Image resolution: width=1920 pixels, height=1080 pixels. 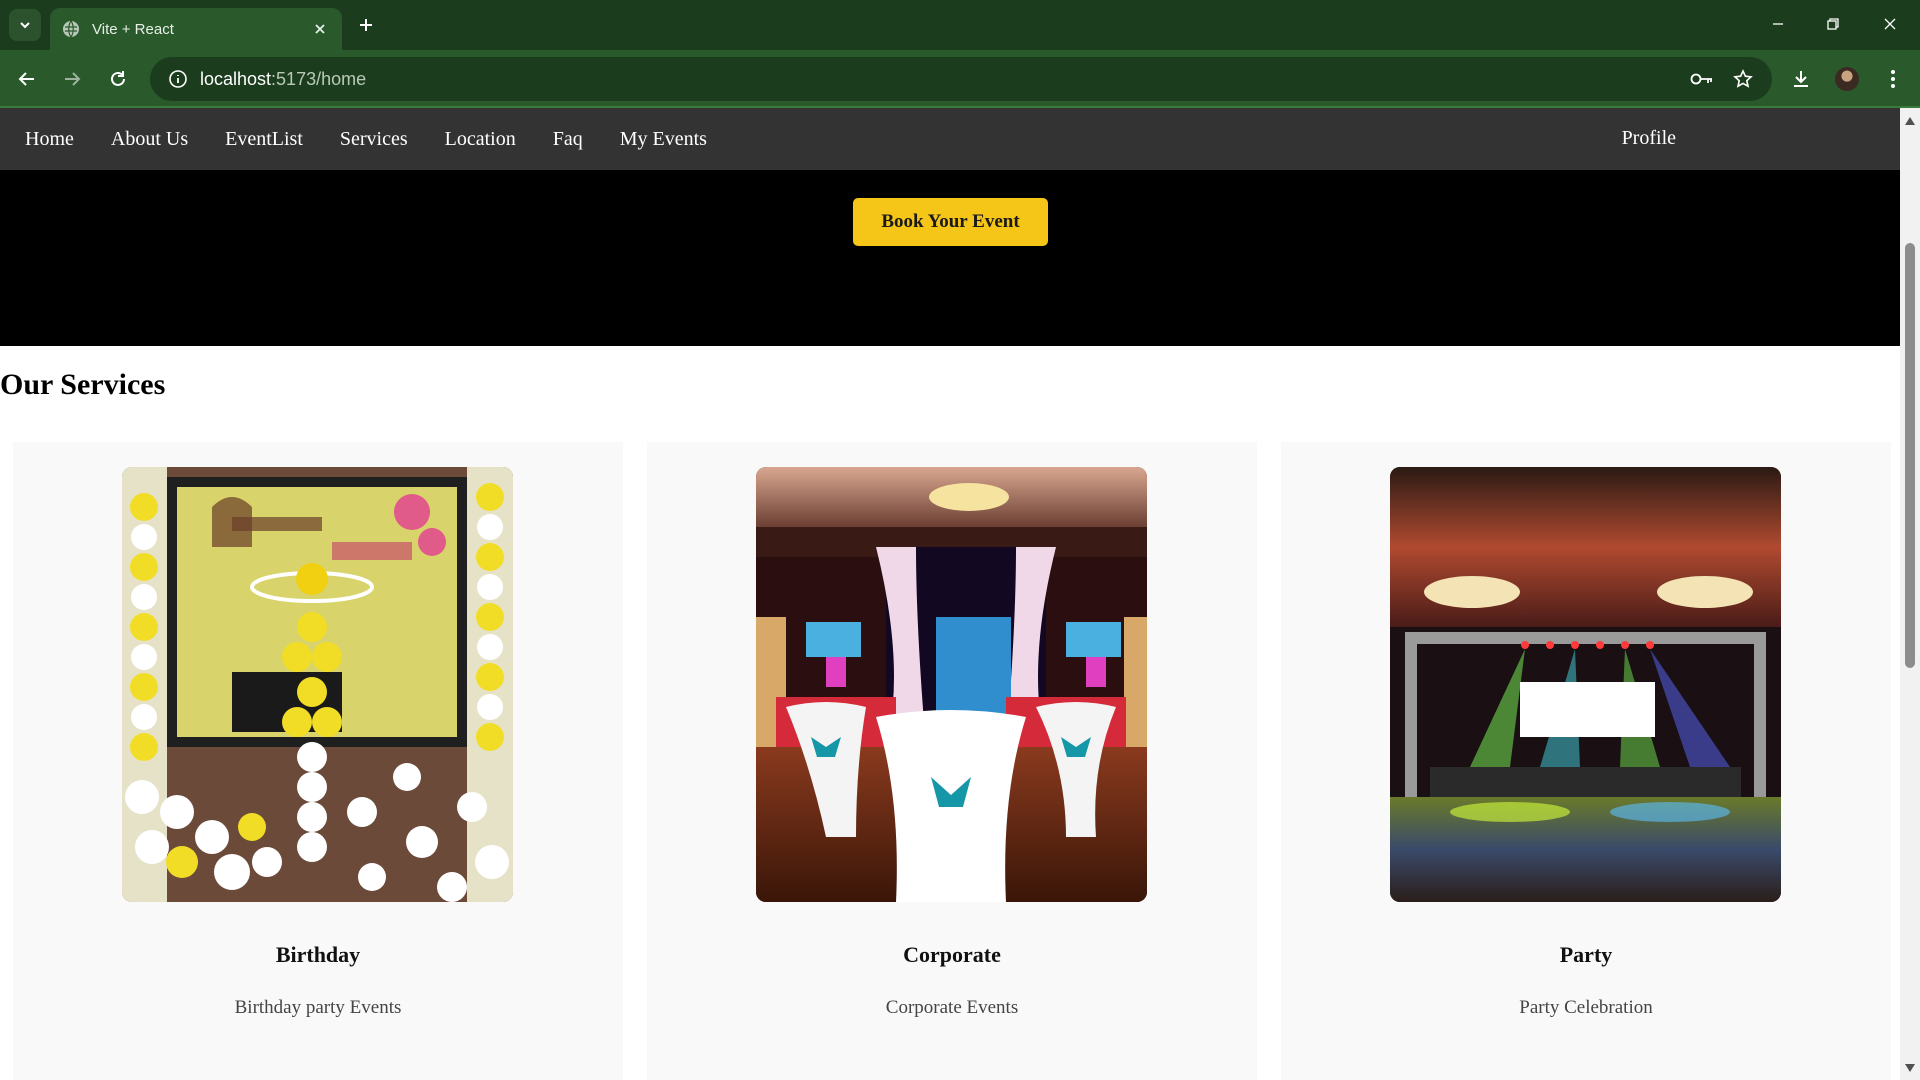 What do you see at coordinates (374, 139) in the screenshot?
I see `nav-services: Services` at bounding box center [374, 139].